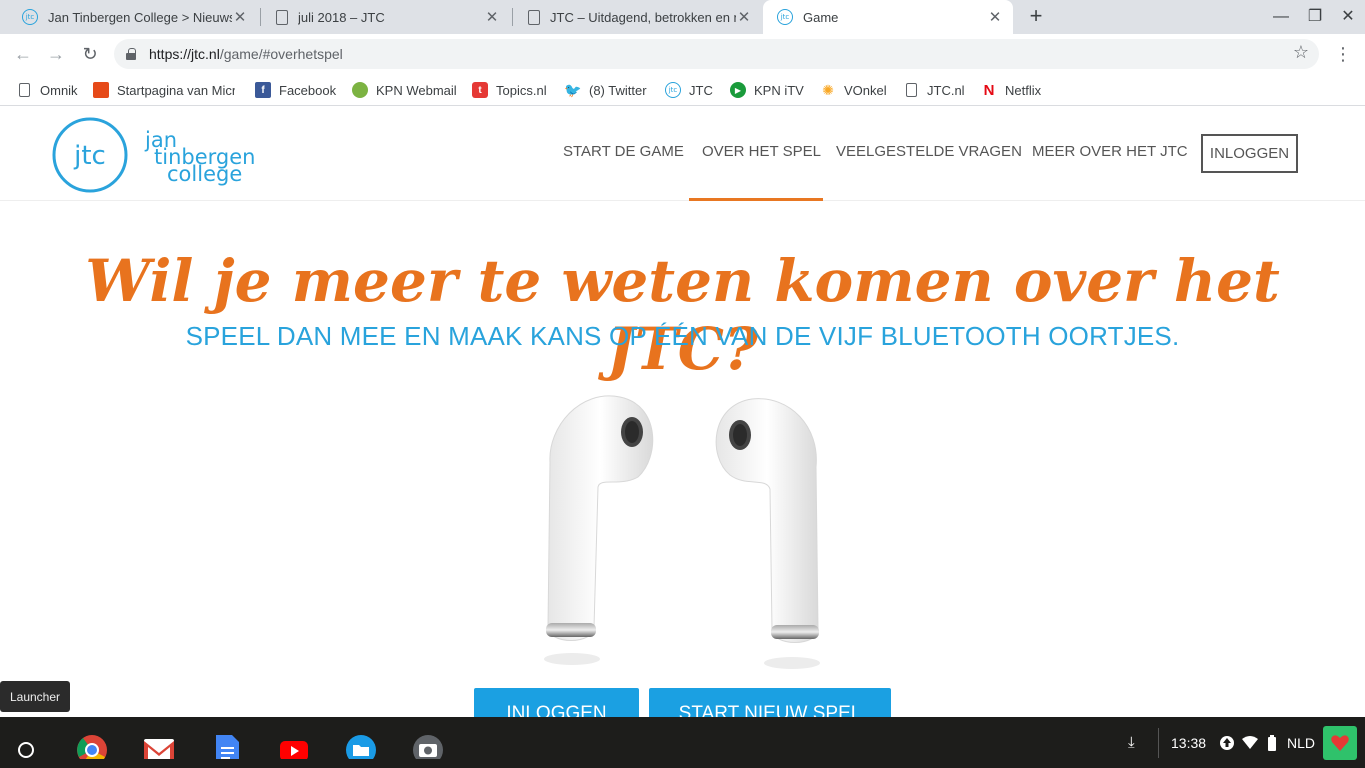  What do you see at coordinates (738, 90) in the screenshot?
I see `kpn-itv-icon: ▶` at bounding box center [738, 90].